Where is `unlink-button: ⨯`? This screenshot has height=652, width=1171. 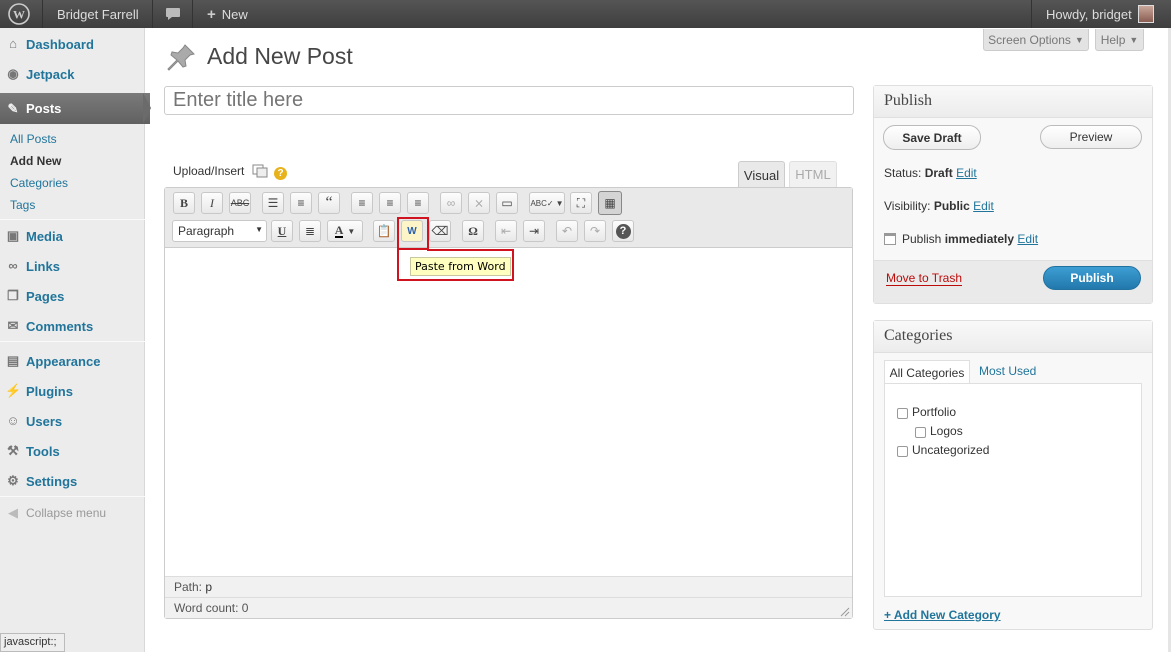
unlink-button: ⨯ is located at coordinates (479, 203).